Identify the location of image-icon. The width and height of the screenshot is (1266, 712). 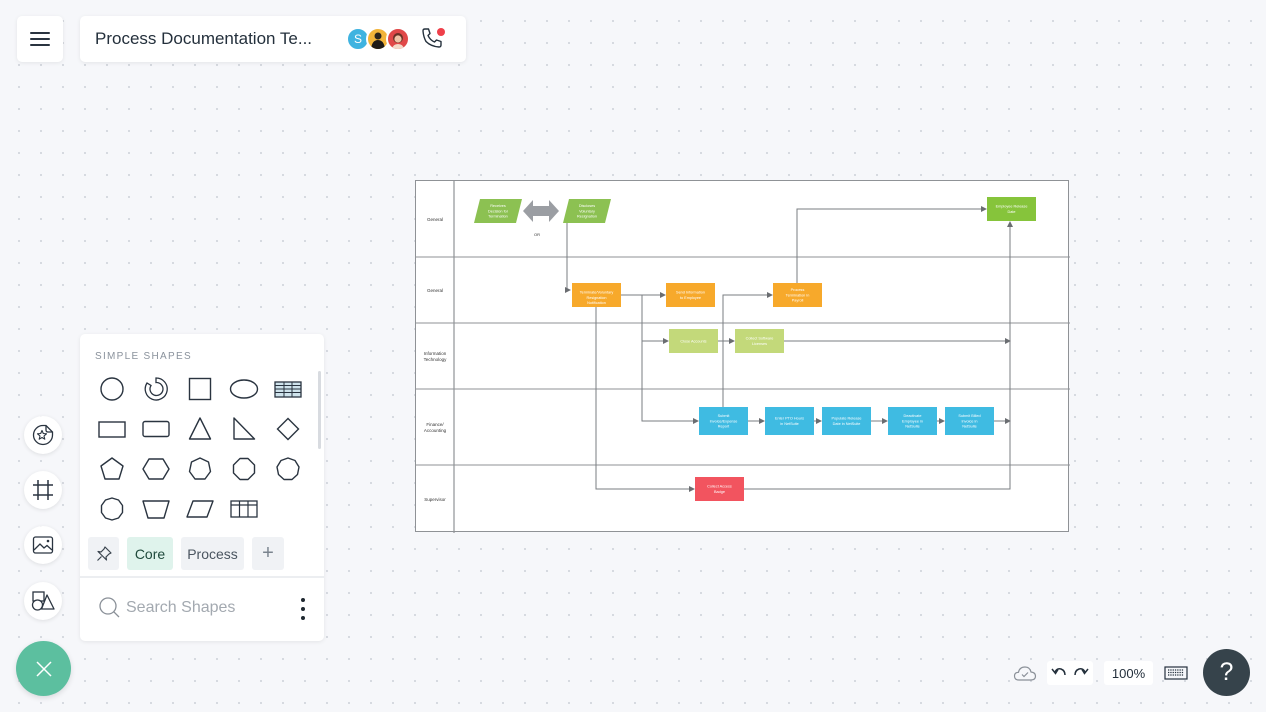
(43, 545).